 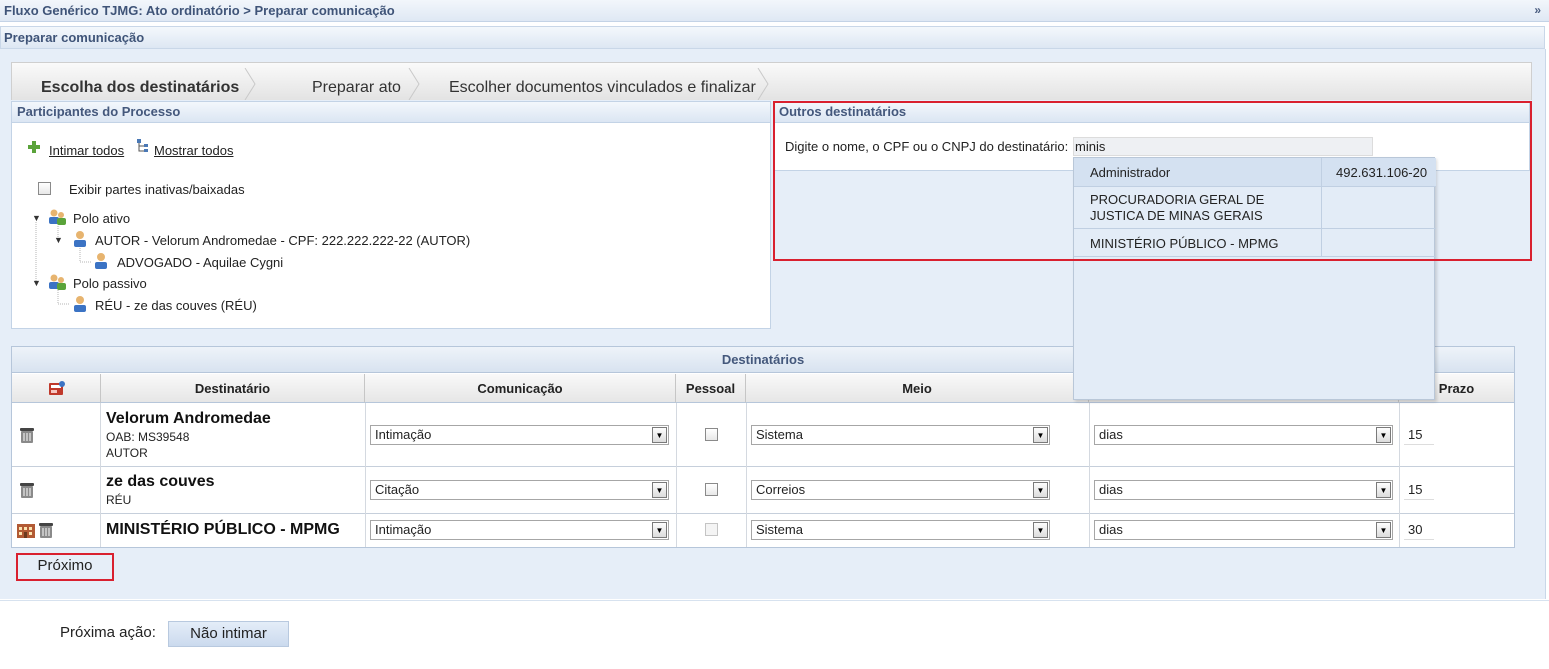 I want to click on tab-preparar-ato: Preparar ato, so click(x=356, y=88).